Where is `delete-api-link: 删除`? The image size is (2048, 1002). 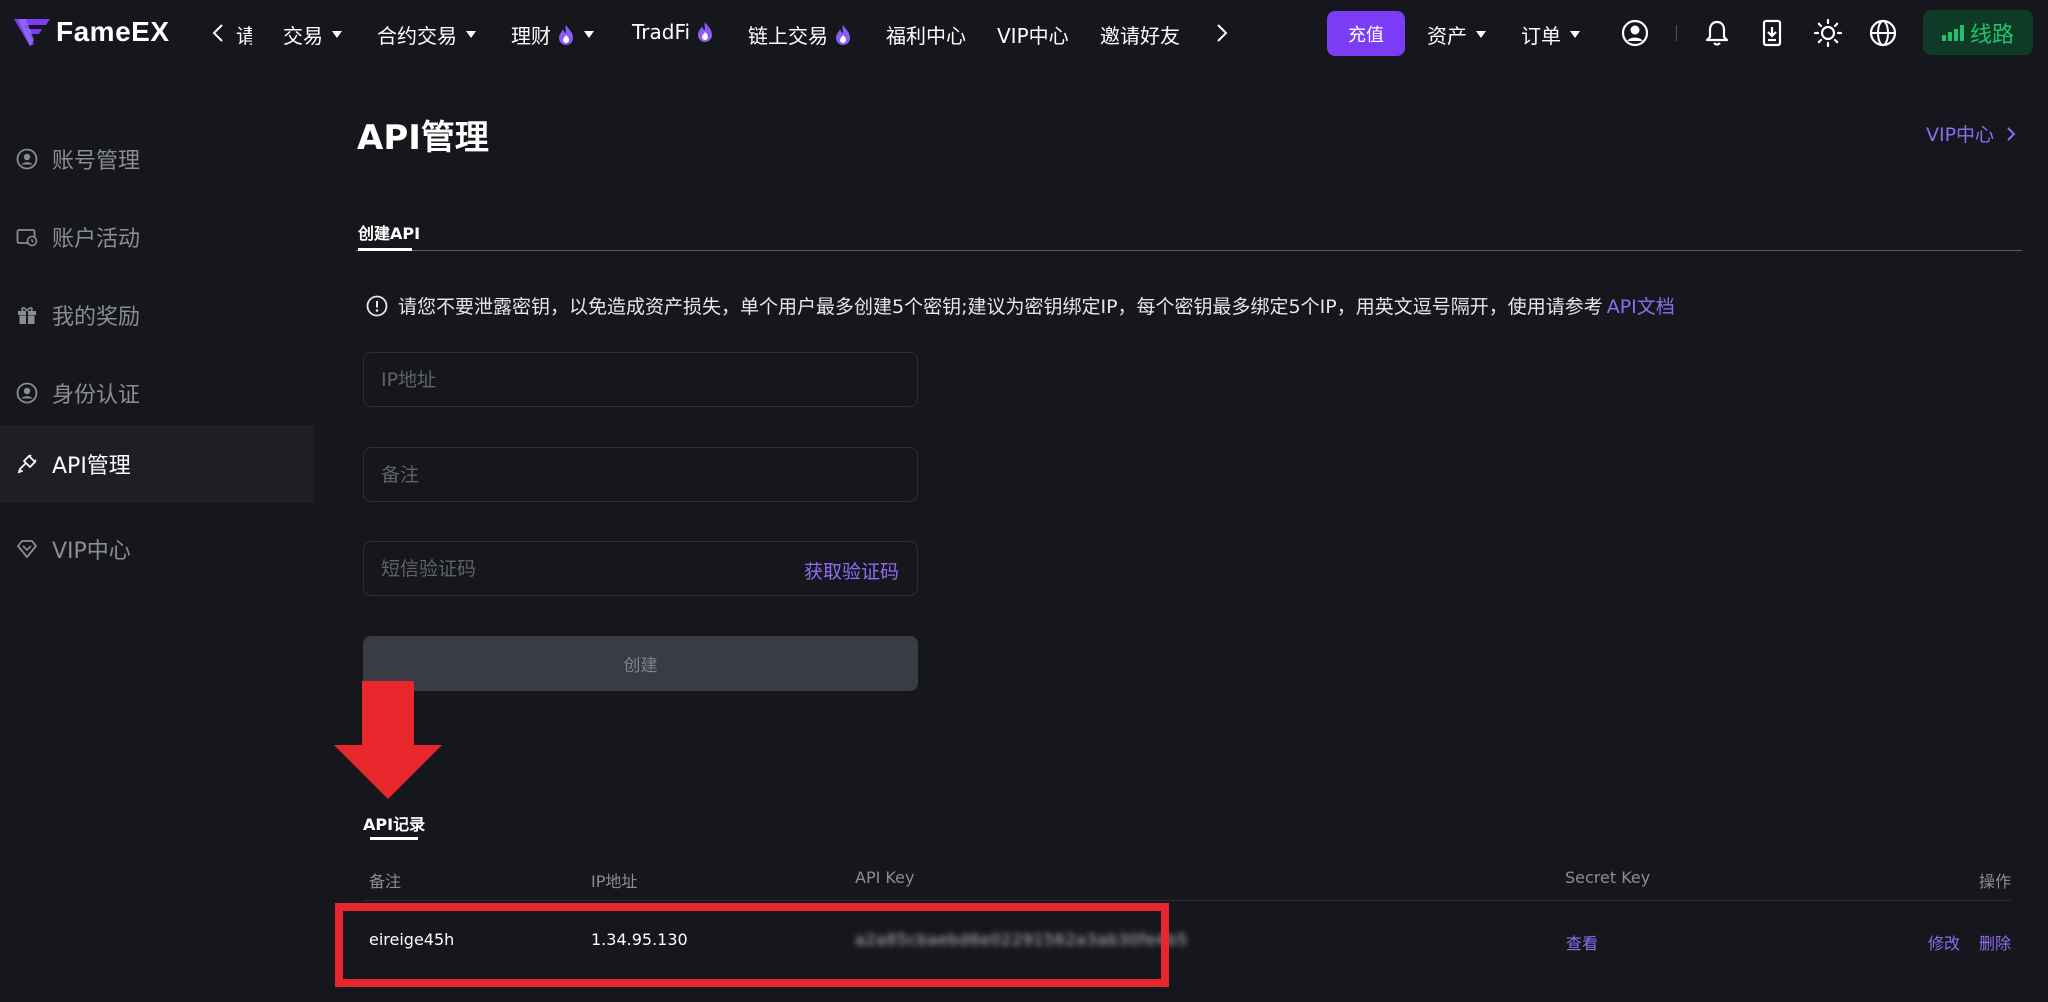
delete-api-link: 删除 is located at coordinates (1995, 942).